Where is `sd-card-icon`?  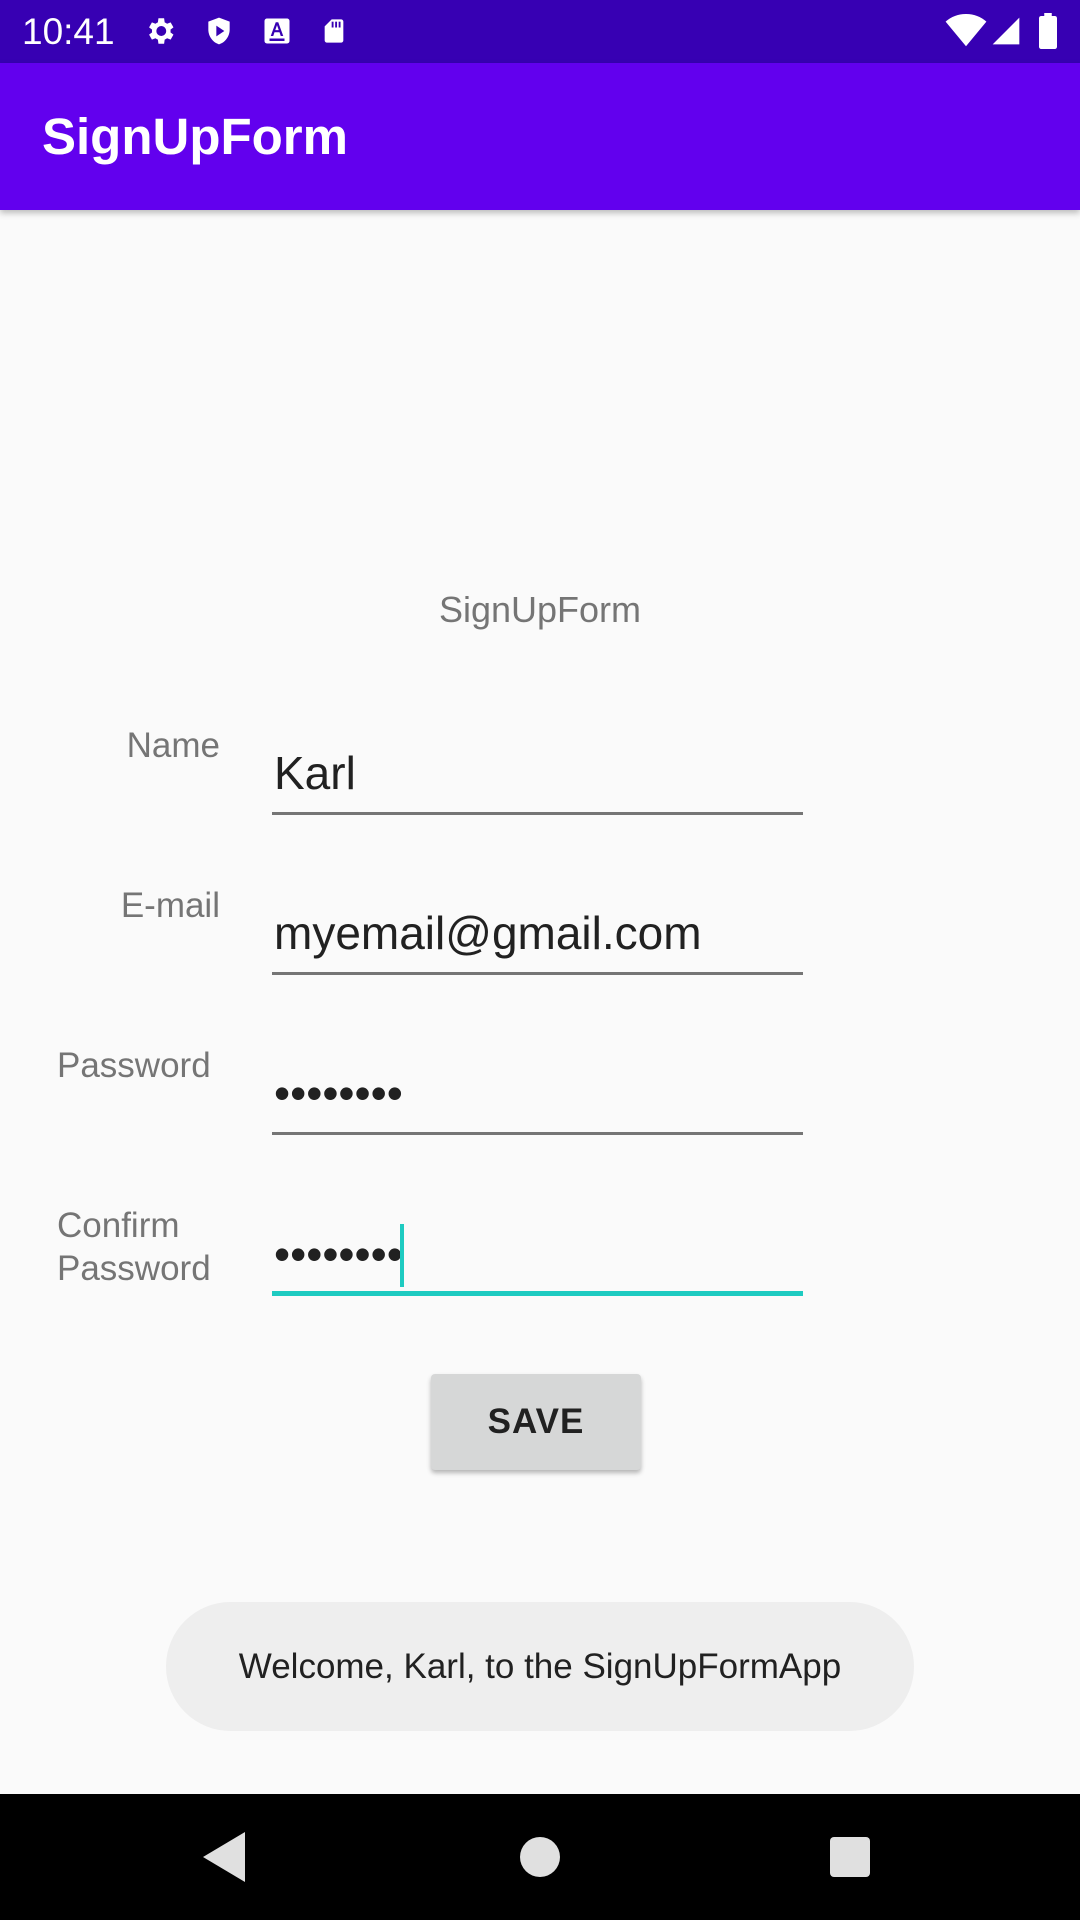 sd-card-icon is located at coordinates (334, 31).